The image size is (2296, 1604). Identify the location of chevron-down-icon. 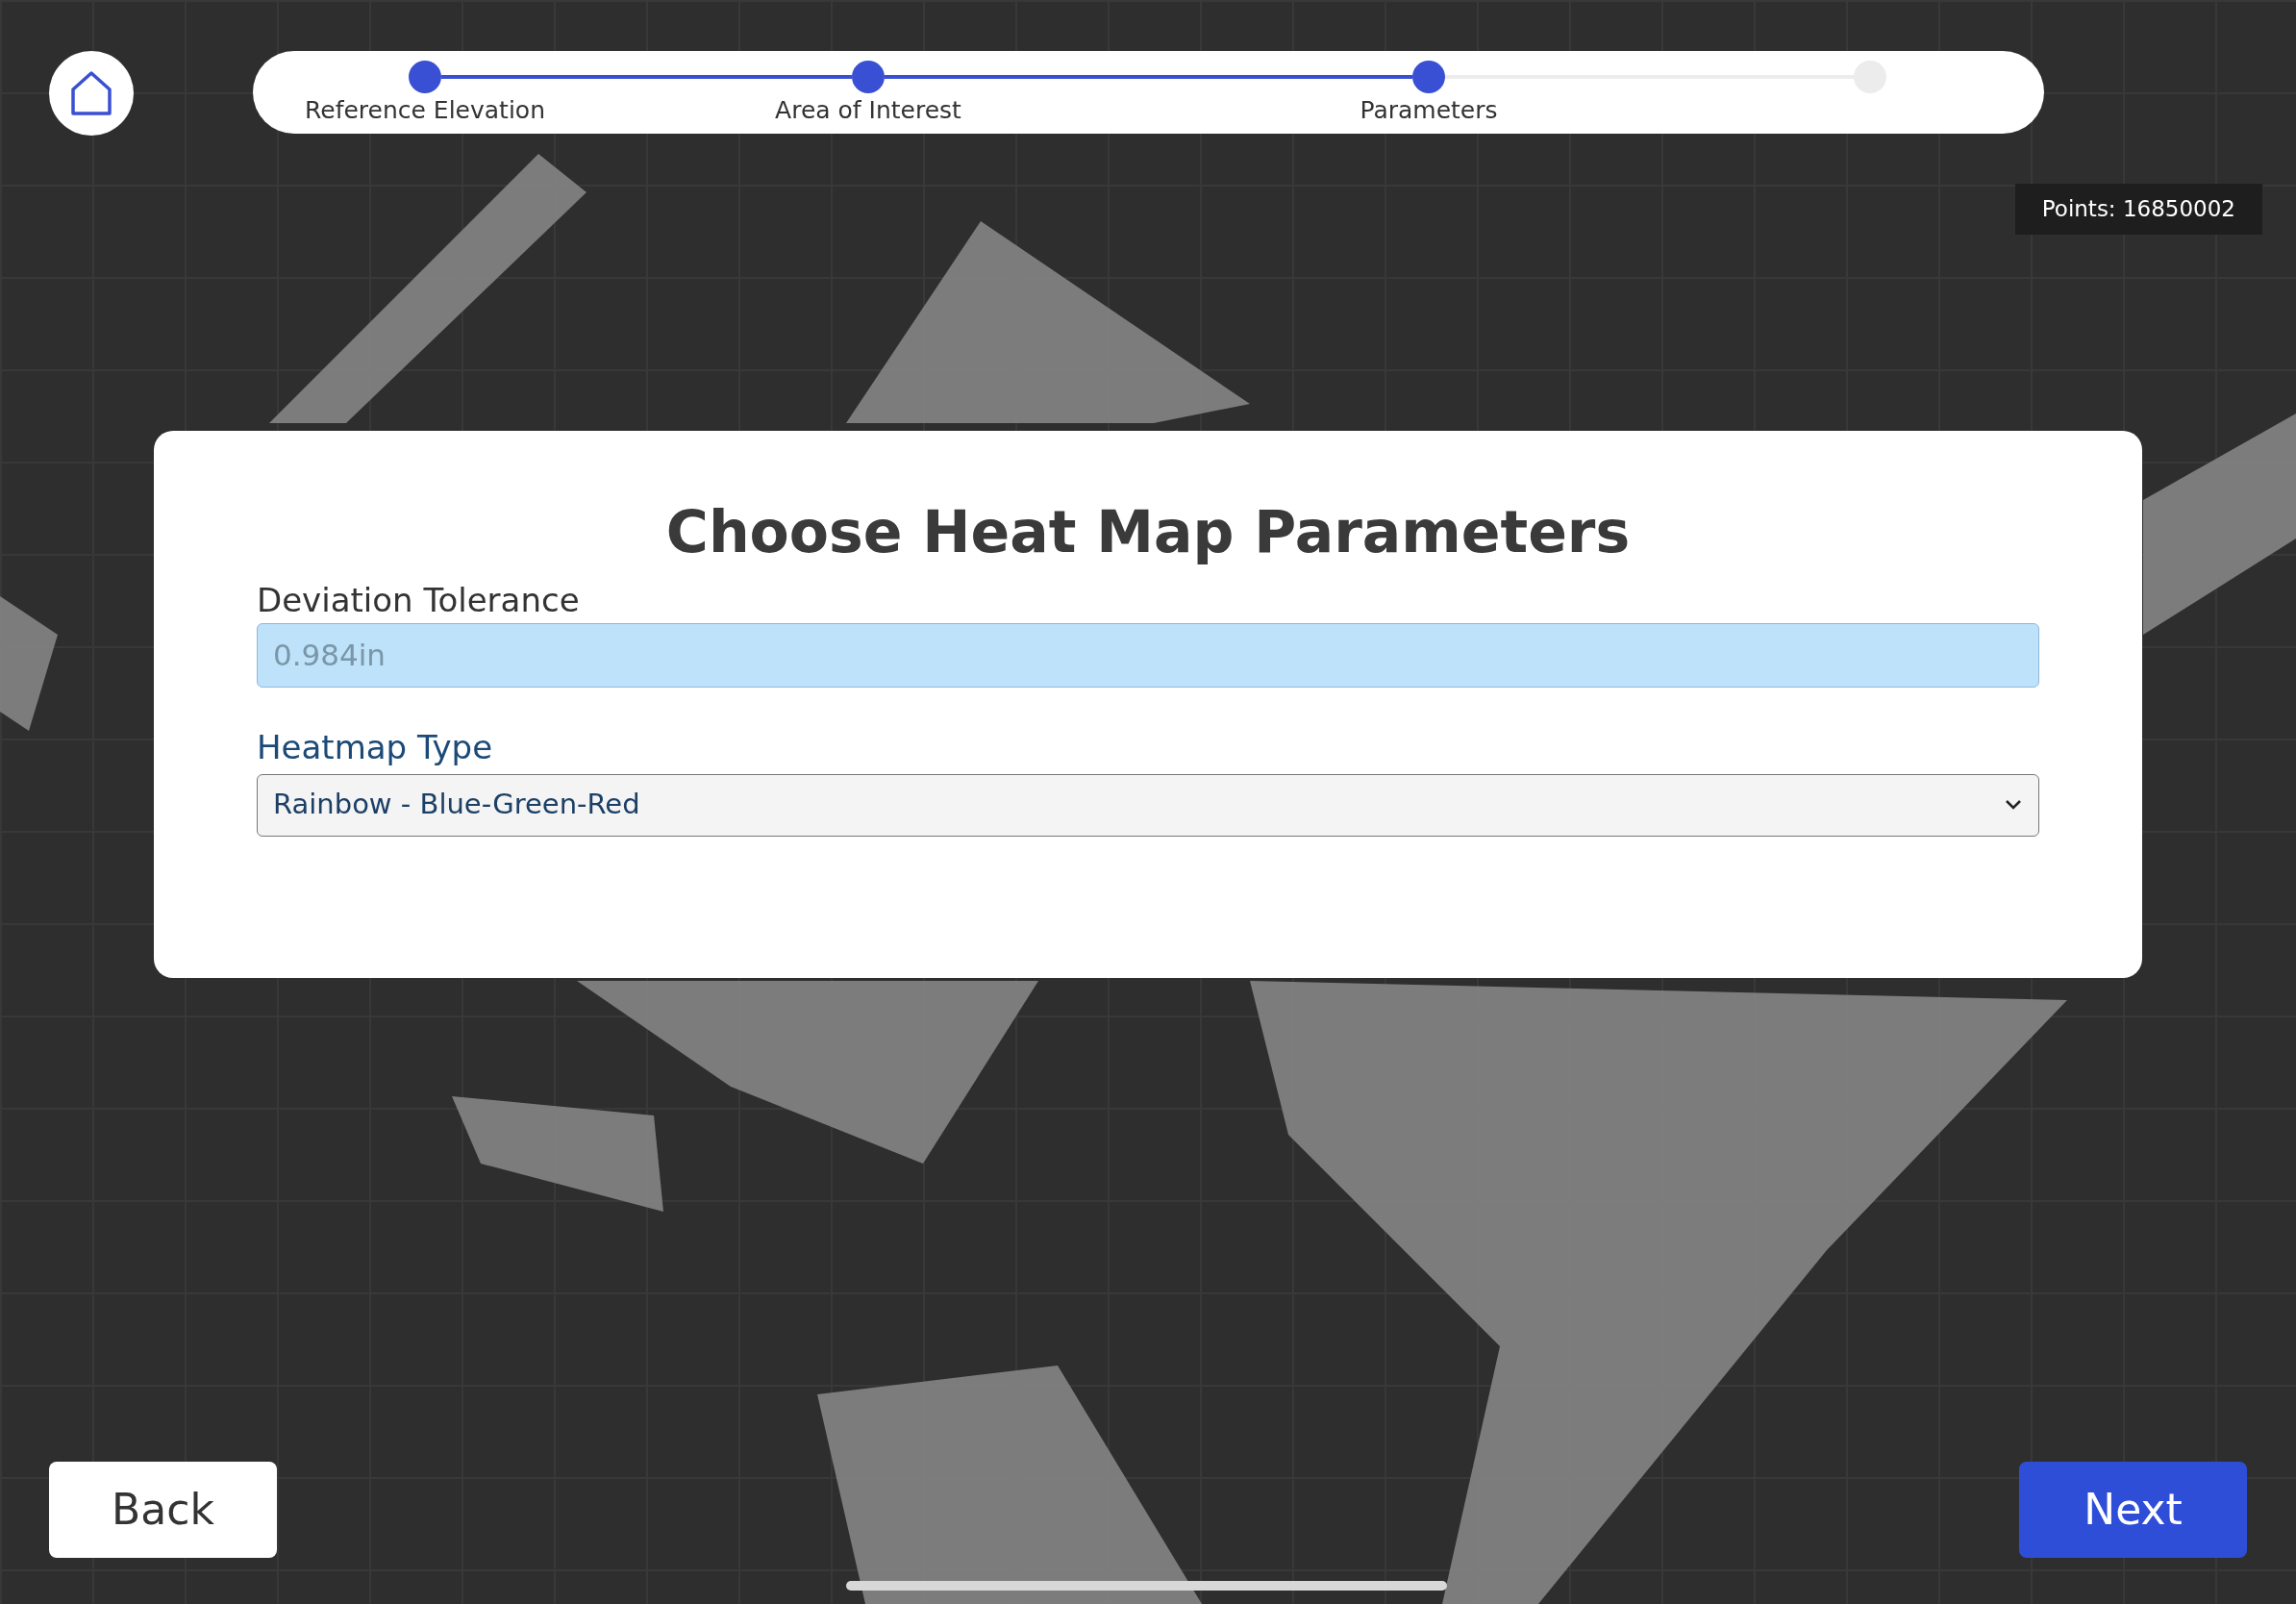
(2014, 805).